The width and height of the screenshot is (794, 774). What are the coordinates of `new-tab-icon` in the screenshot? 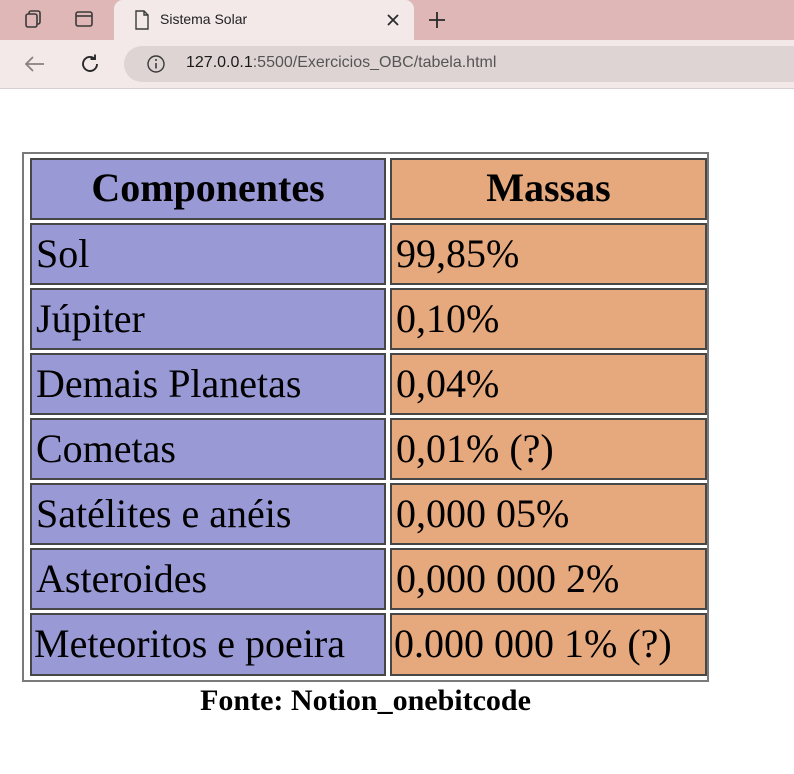 It's located at (437, 22).